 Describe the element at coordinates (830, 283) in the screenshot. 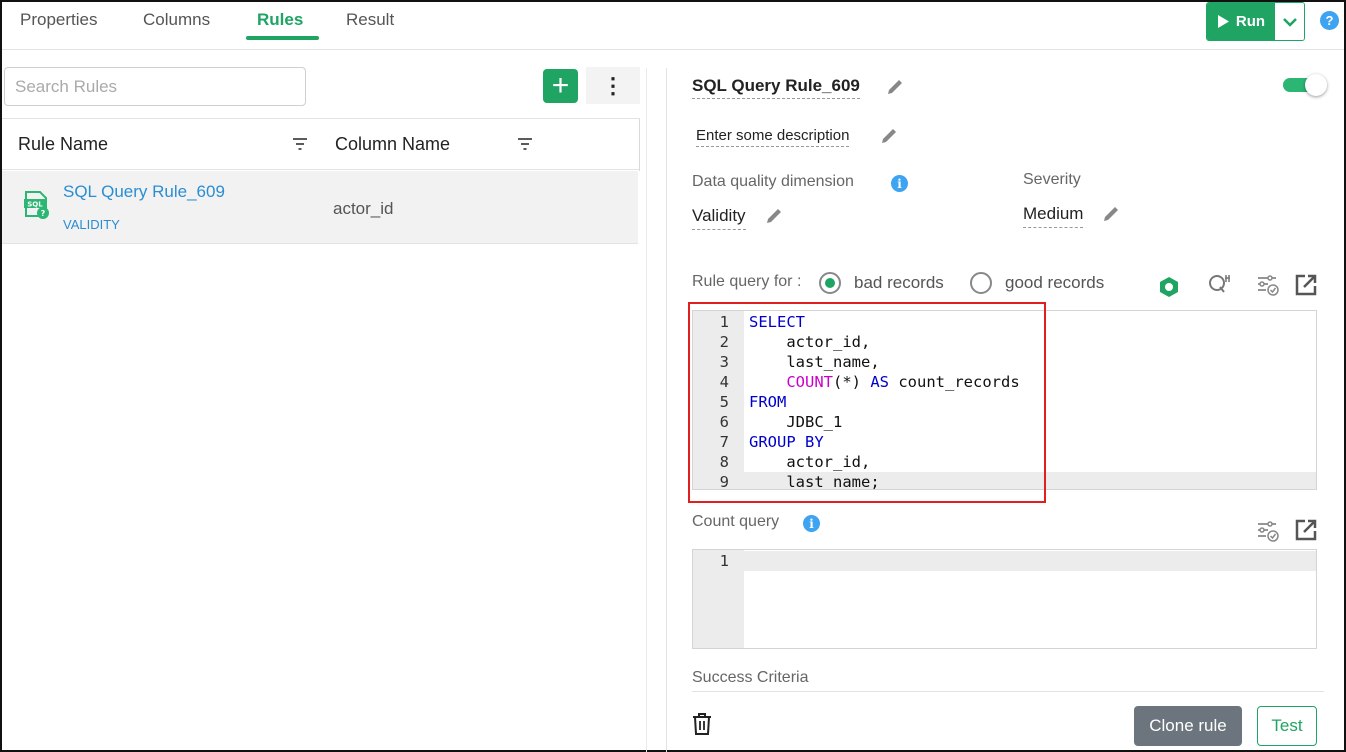

I see `bad-records-radio` at that location.